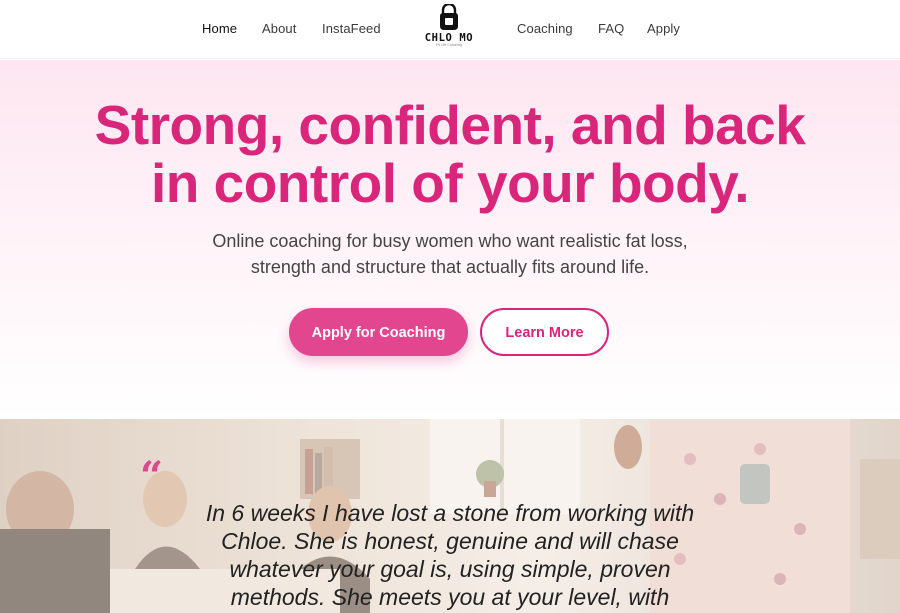  What do you see at coordinates (450, 183) in the screenshot?
I see `hero-headline-line-2: in control of your body.` at bounding box center [450, 183].